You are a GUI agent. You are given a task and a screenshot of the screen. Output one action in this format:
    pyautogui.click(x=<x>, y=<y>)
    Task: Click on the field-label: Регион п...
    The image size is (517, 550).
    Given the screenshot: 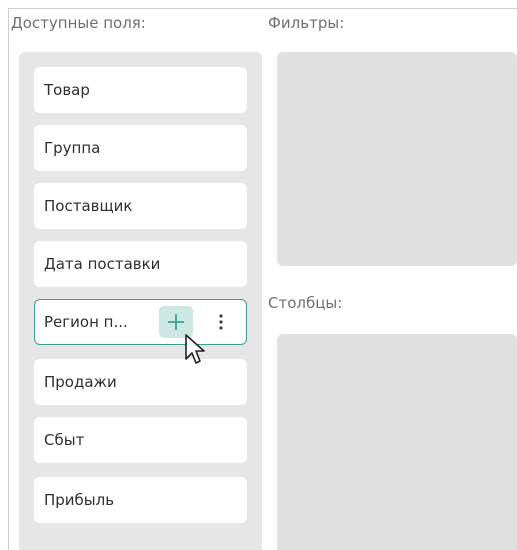 What is the action you would take?
    pyautogui.click(x=86, y=322)
    